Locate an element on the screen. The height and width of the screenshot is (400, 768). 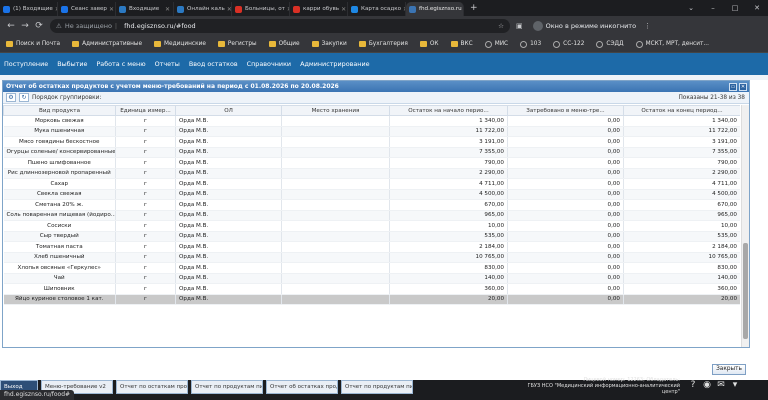
menu-item: Ввод остатков is located at coordinates (213, 64).